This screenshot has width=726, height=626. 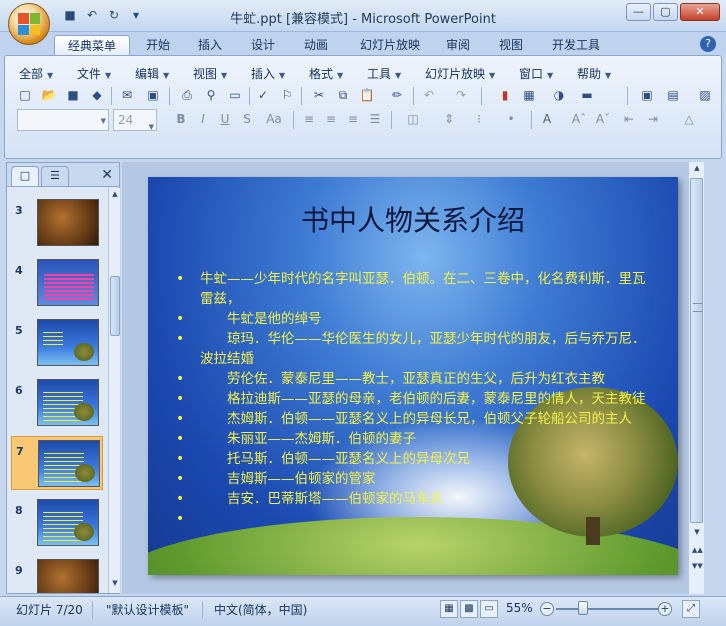 What do you see at coordinates (235, 95) in the screenshot?
I see `slide-icon: ▭` at bounding box center [235, 95].